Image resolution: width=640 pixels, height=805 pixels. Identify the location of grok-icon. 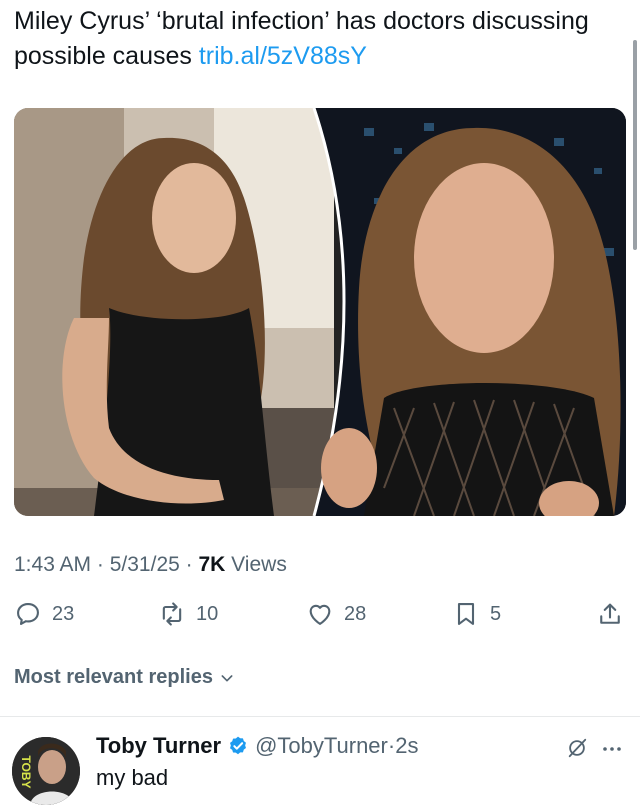
(577, 748).